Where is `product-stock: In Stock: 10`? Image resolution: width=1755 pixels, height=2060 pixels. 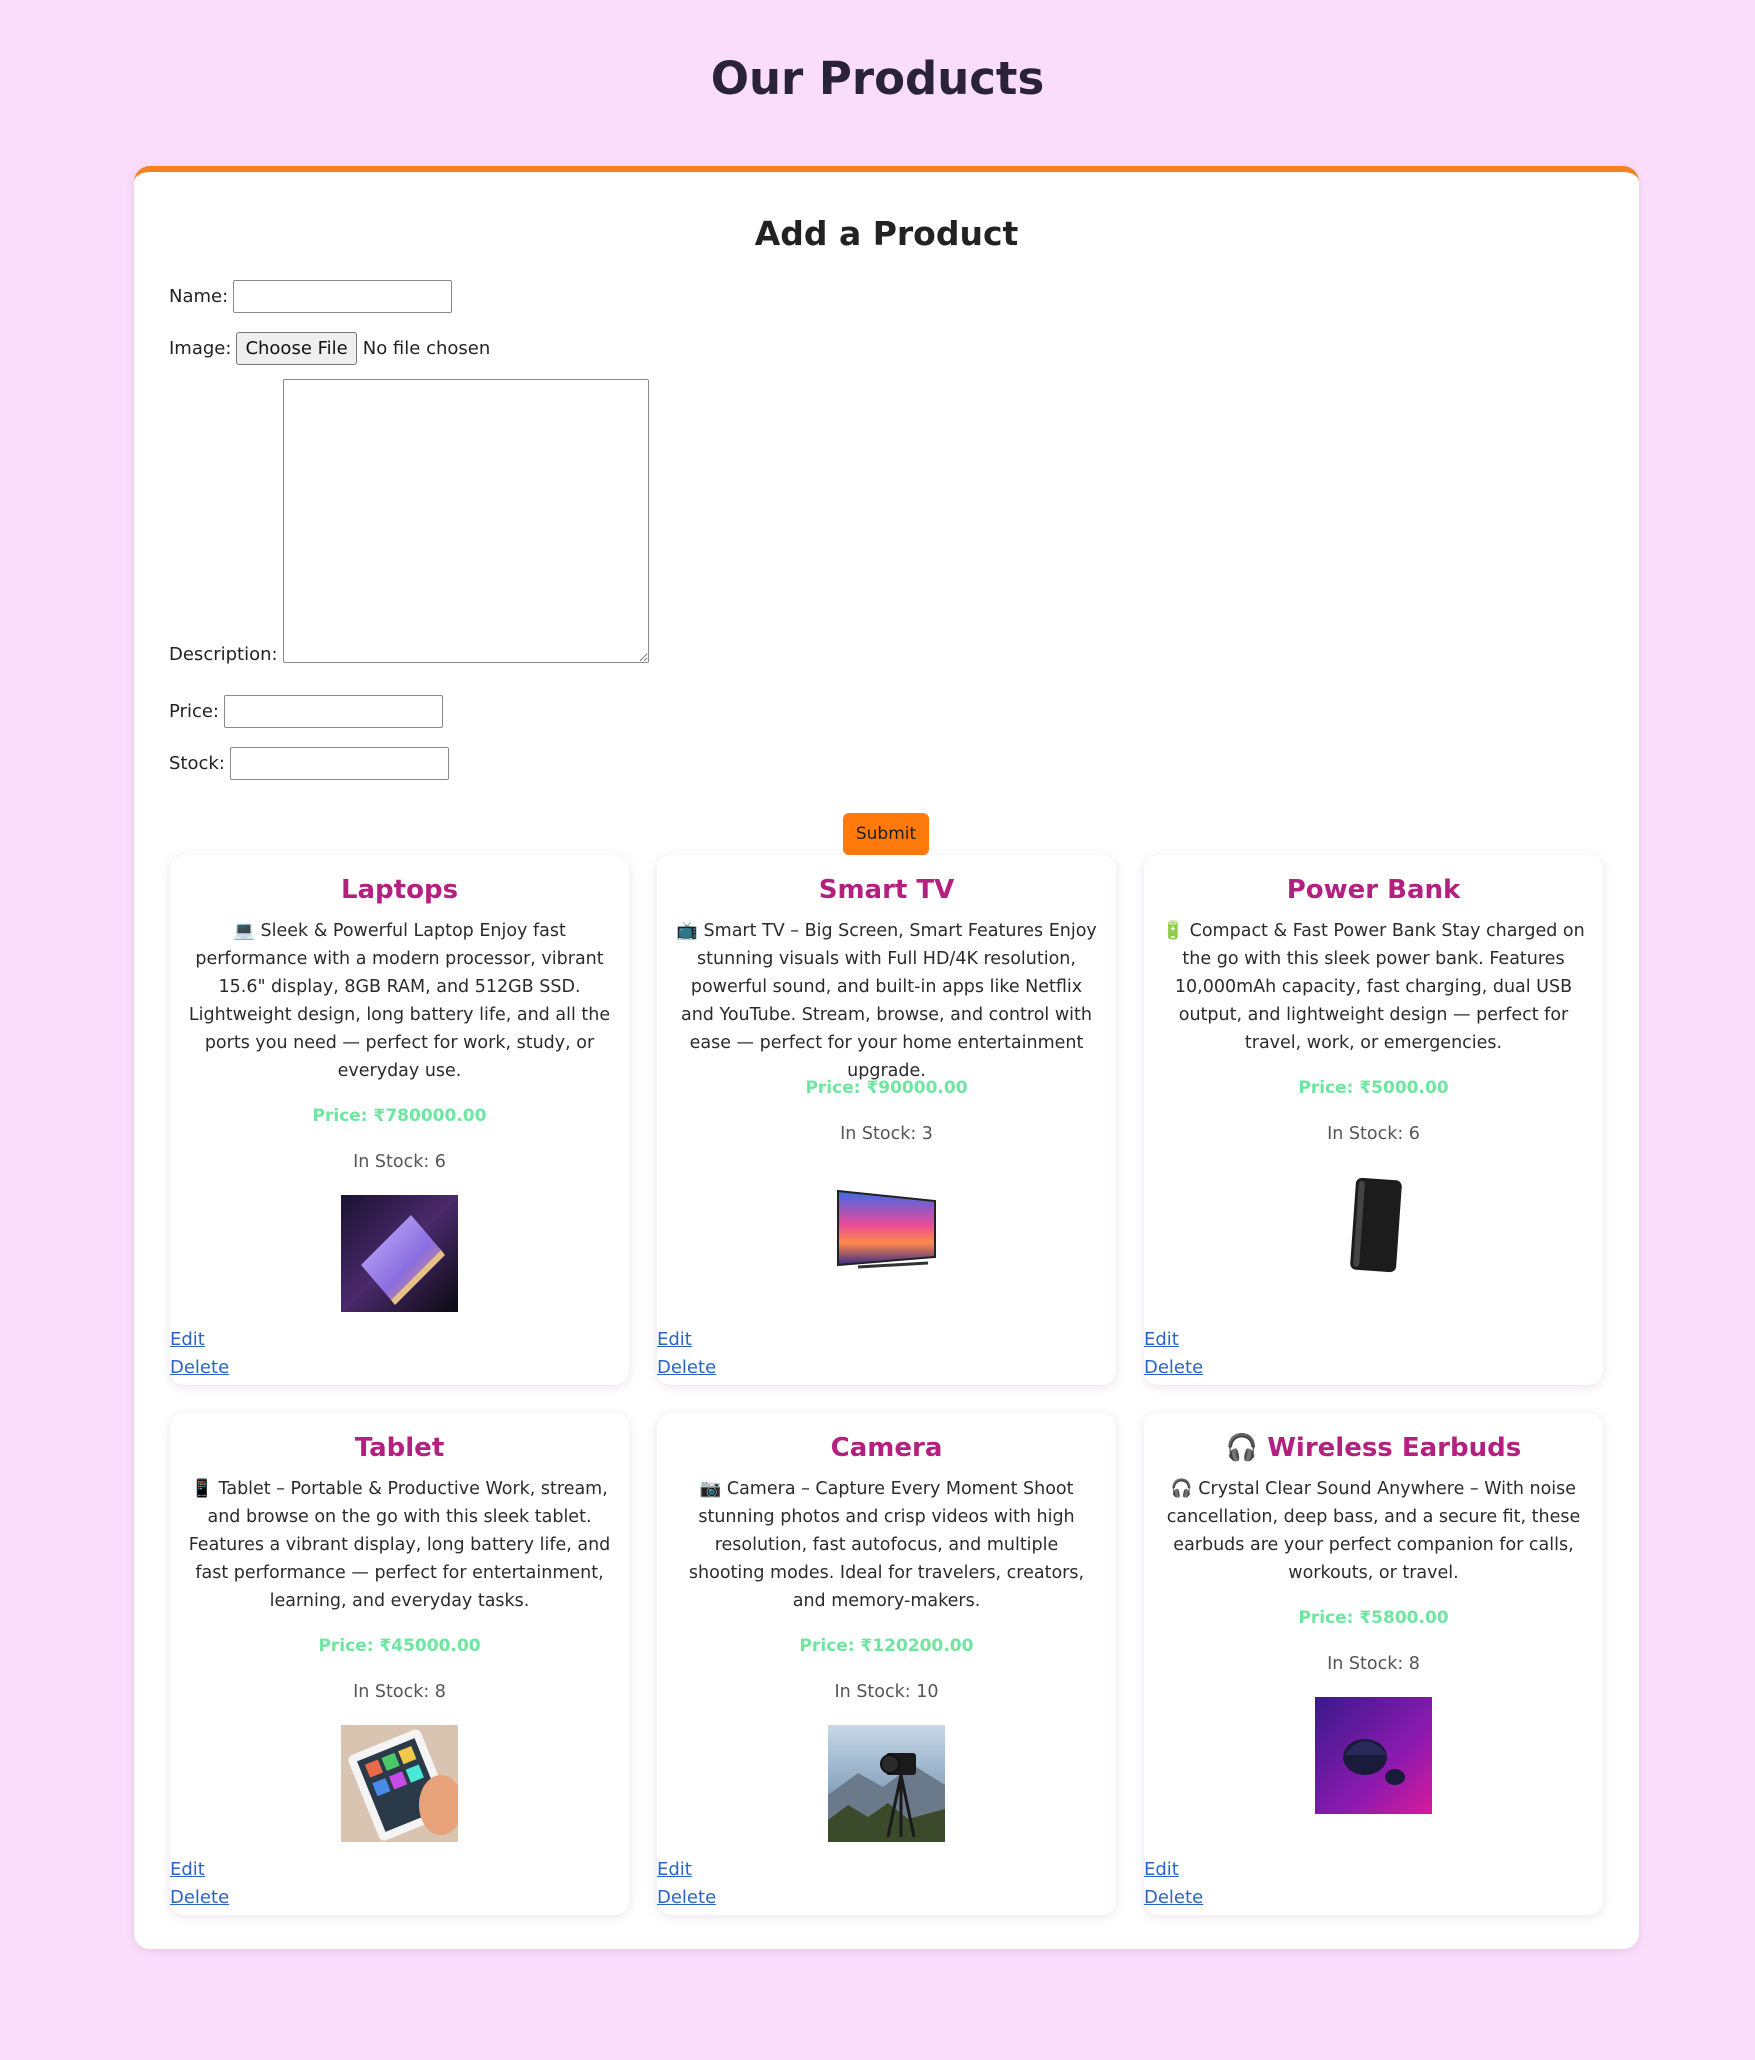
product-stock: In Stock: 10 is located at coordinates (886, 1692).